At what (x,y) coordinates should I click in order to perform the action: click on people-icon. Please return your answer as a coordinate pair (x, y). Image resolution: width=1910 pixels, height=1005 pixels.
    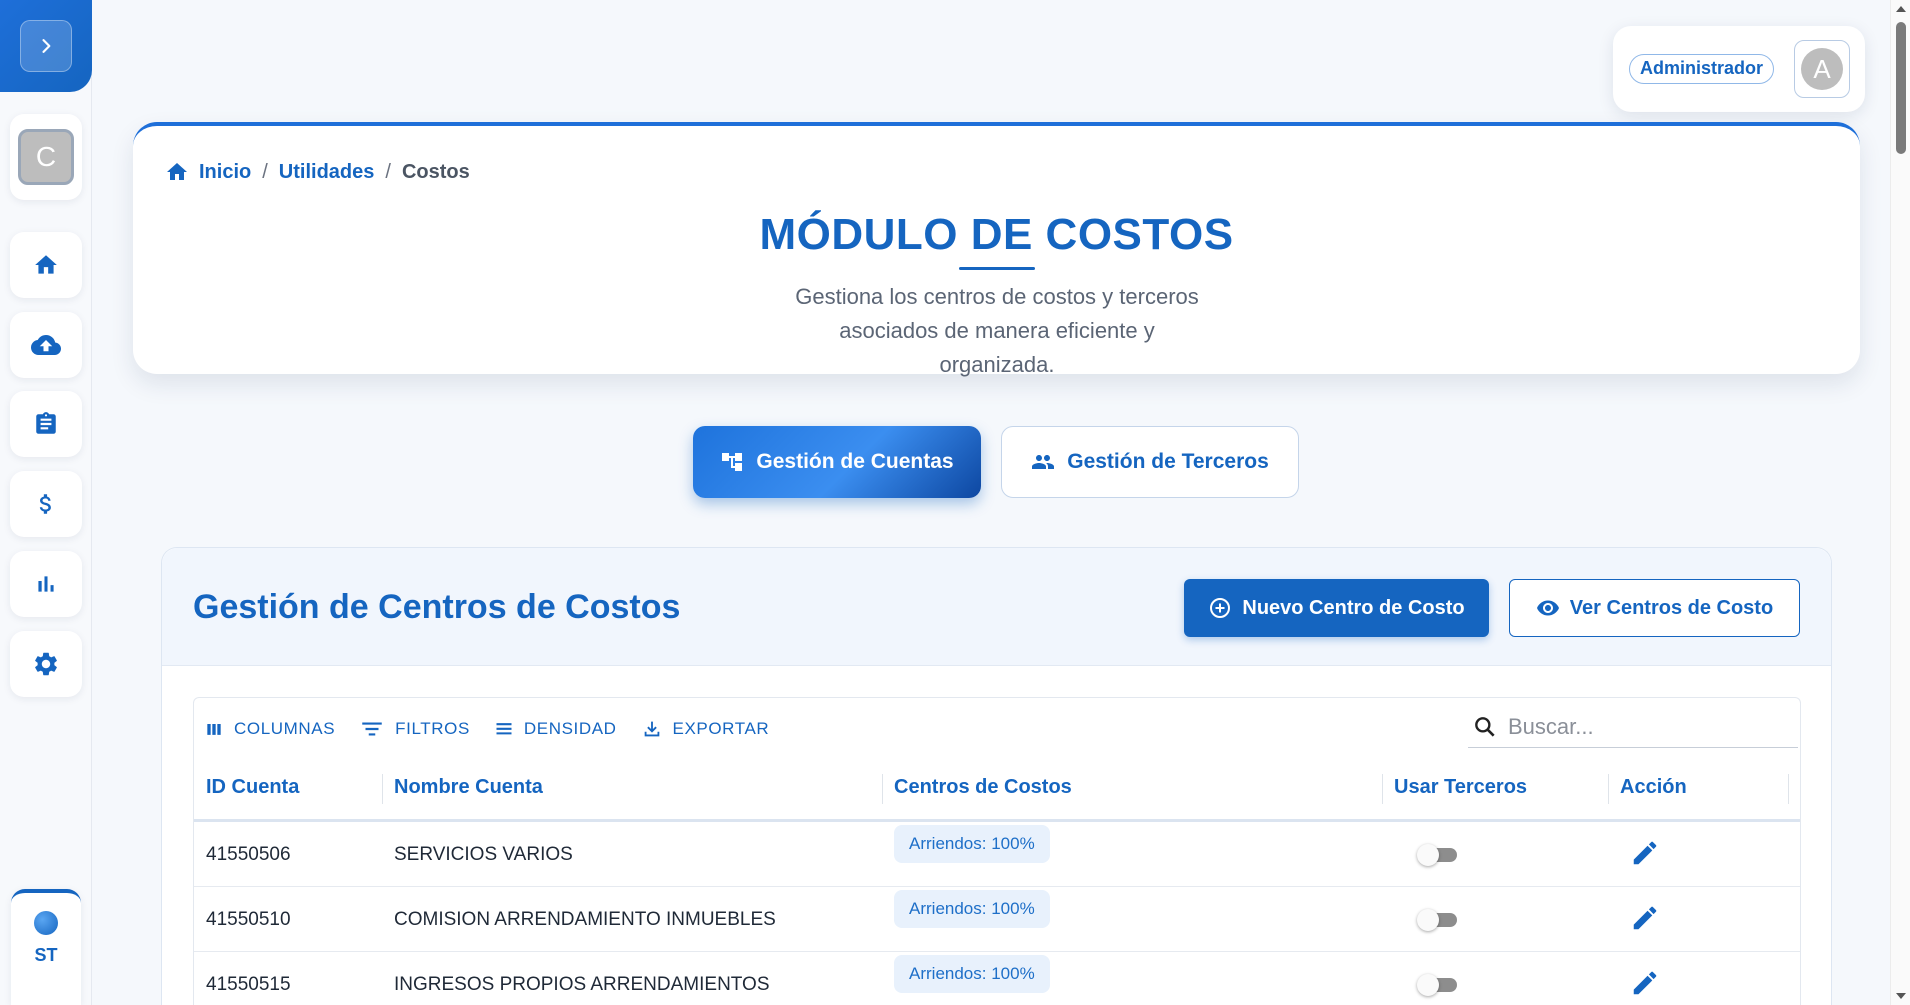
    Looking at the image, I should click on (1043, 462).